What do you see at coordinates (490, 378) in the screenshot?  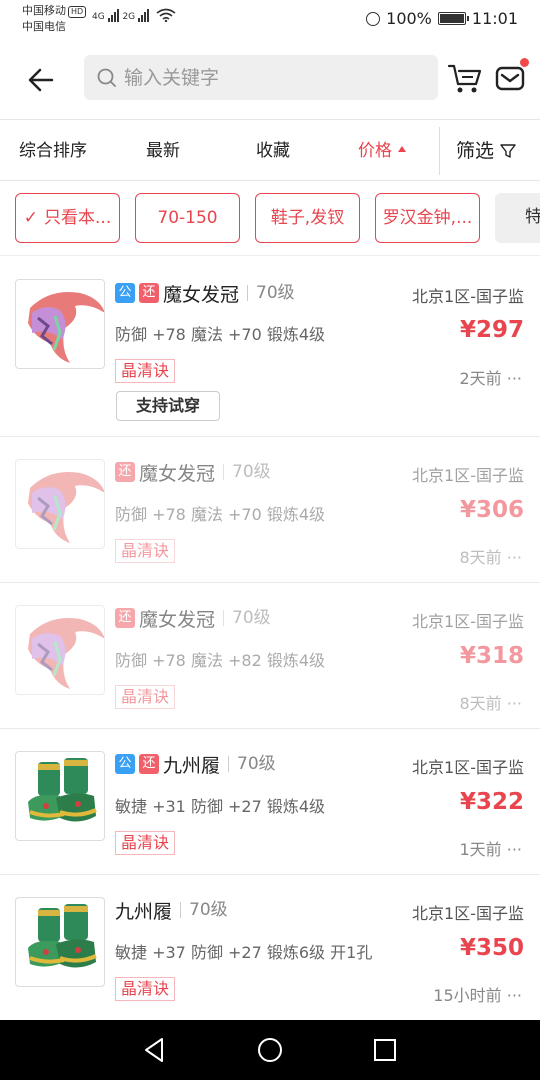 I see `item-time: 2天前 ···` at bounding box center [490, 378].